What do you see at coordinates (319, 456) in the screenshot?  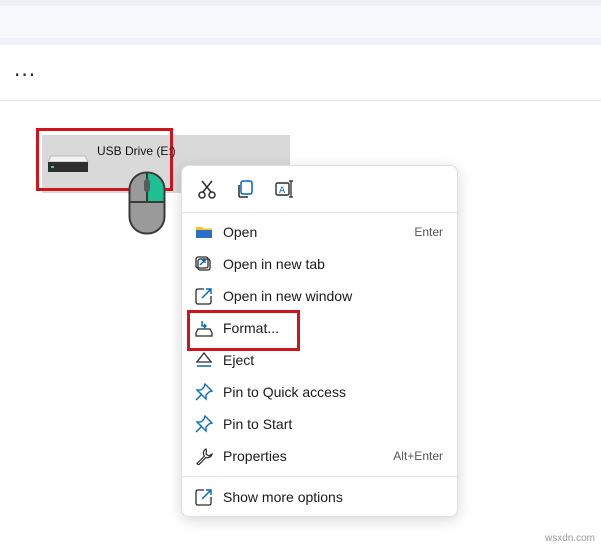 I see `menu-item-properties: Properties Alt+Enter` at bounding box center [319, 456].